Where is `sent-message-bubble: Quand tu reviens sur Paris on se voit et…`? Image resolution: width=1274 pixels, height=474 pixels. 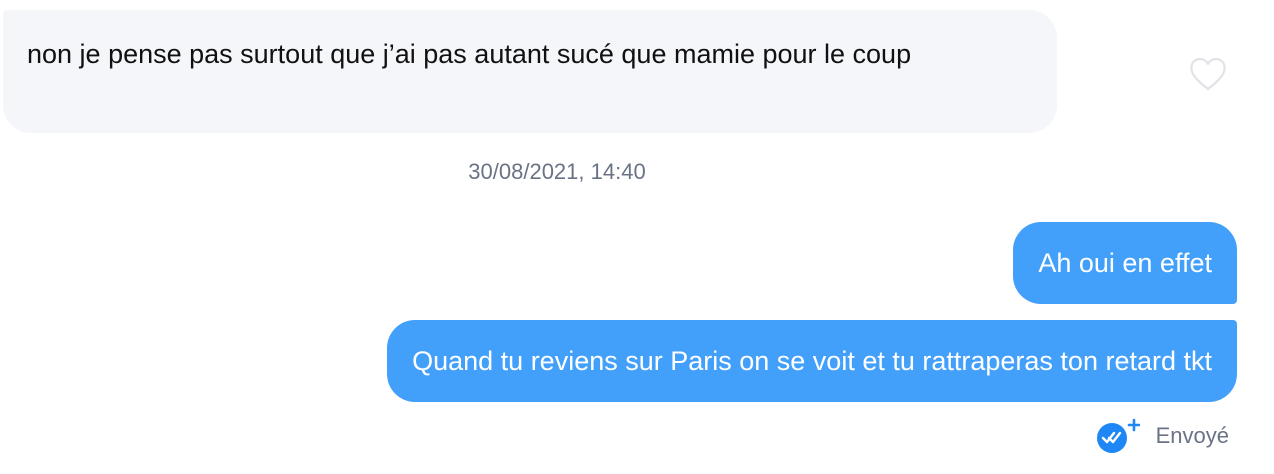
sent-message-bubble: Quand tu reviens sur Paris on se voit et… is located at coordinates (812, 361).